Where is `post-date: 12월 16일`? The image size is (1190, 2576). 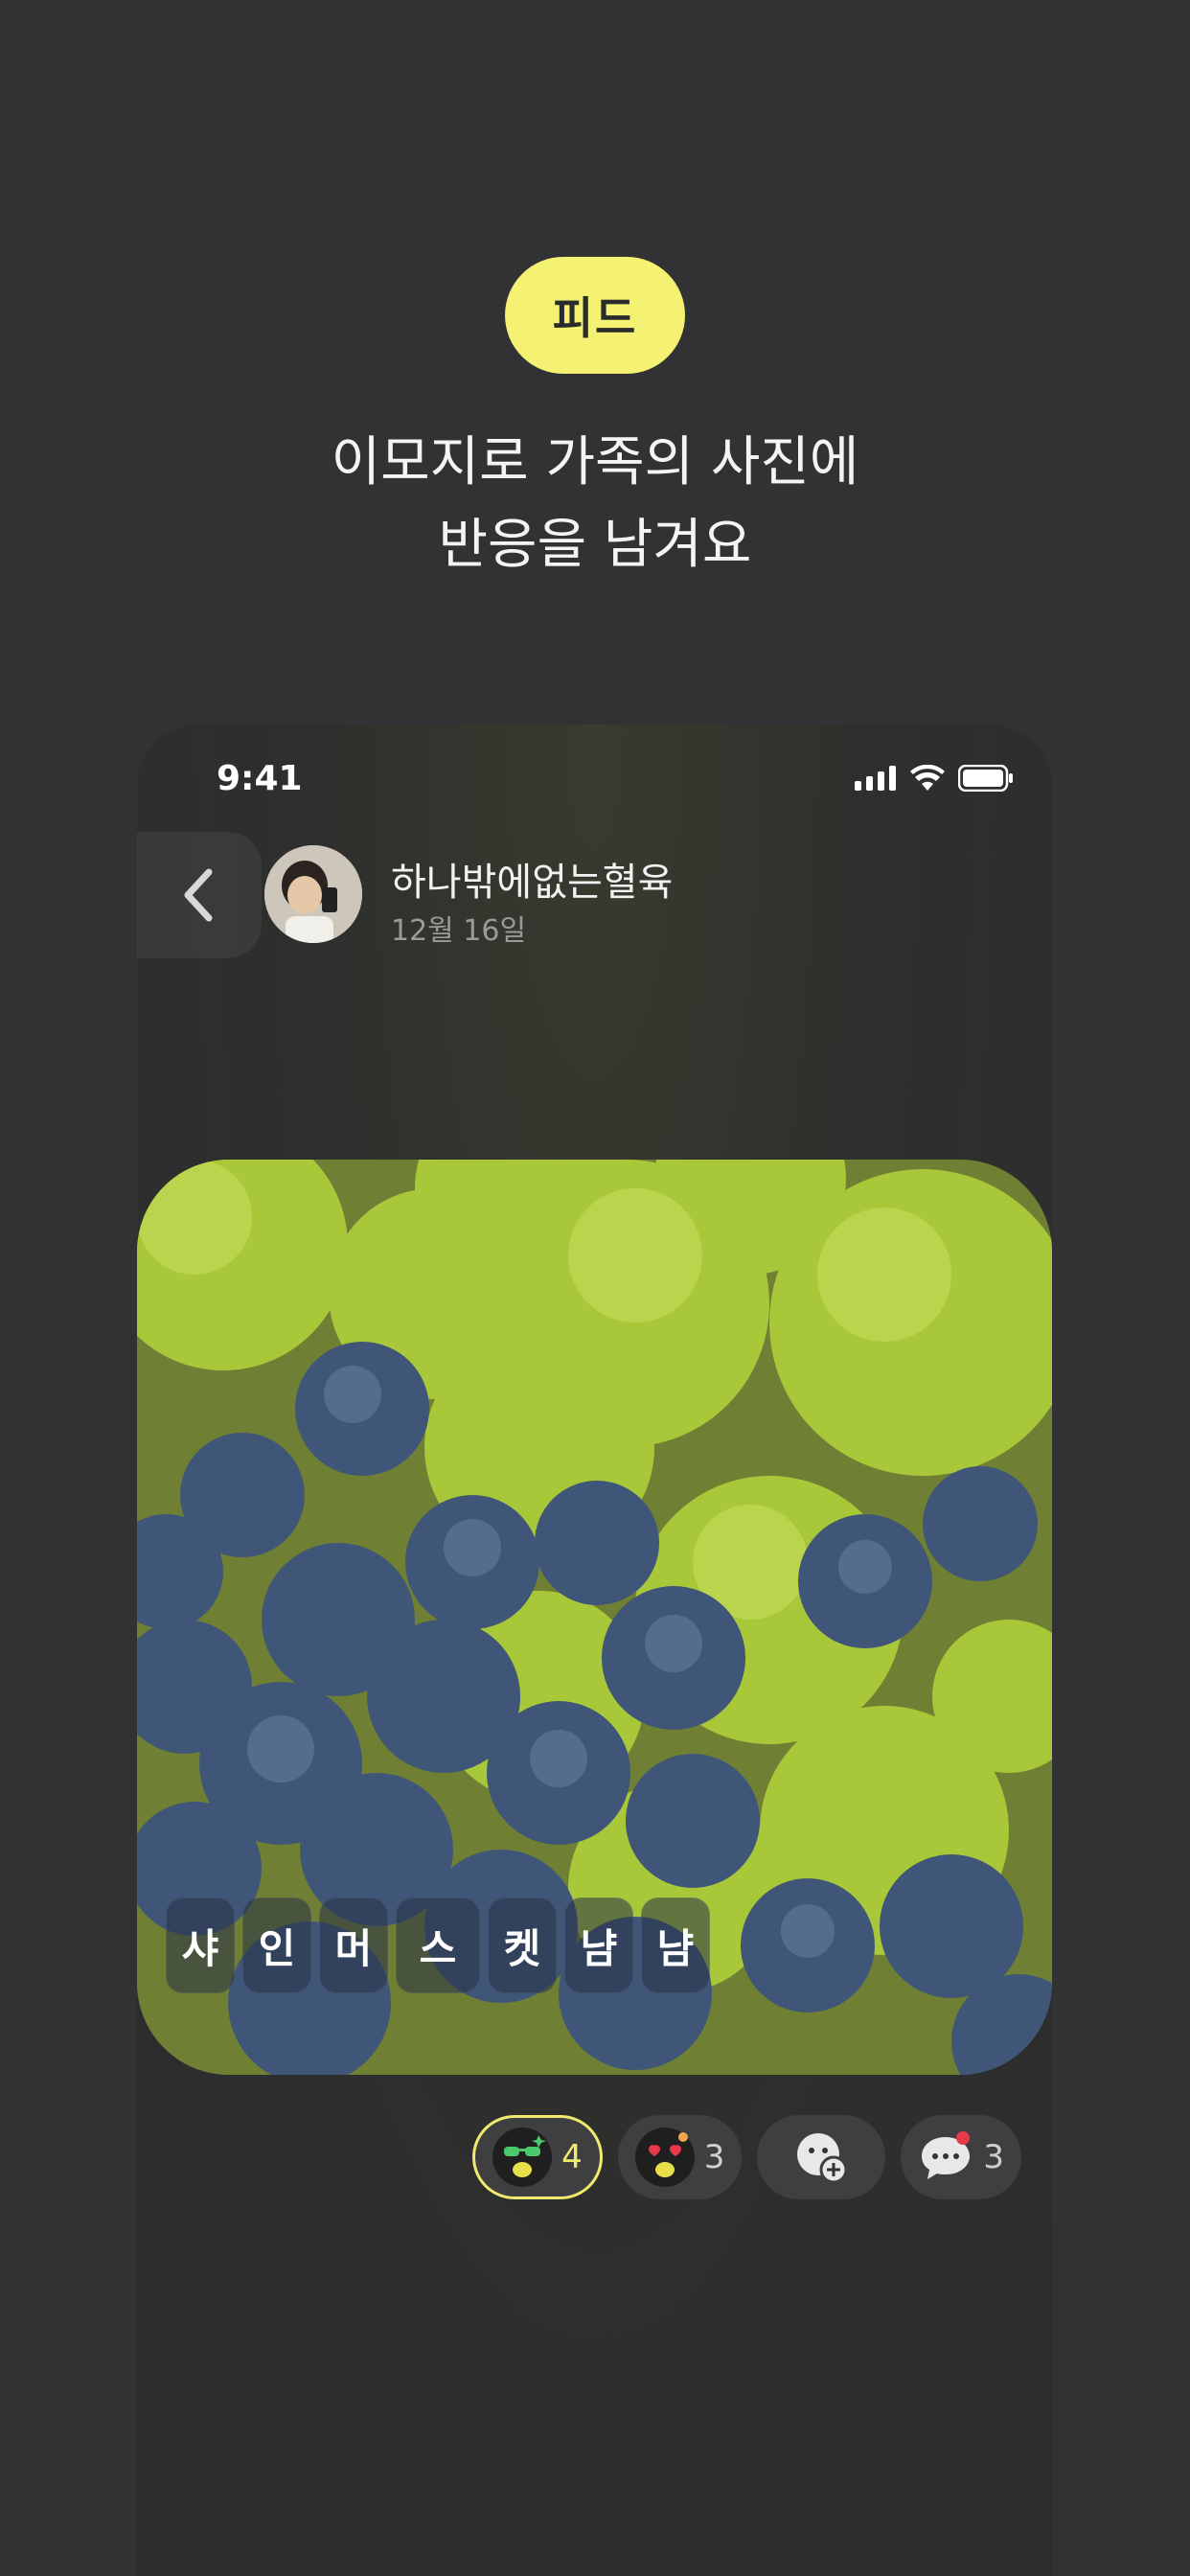 post-date: 12월 16일 is located at coordinates (459, 931).